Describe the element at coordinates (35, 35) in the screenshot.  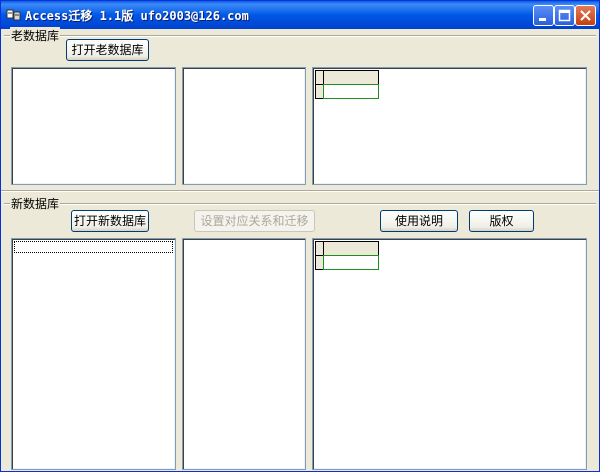
I see `old-db-group-label: 老数据库` at that location.